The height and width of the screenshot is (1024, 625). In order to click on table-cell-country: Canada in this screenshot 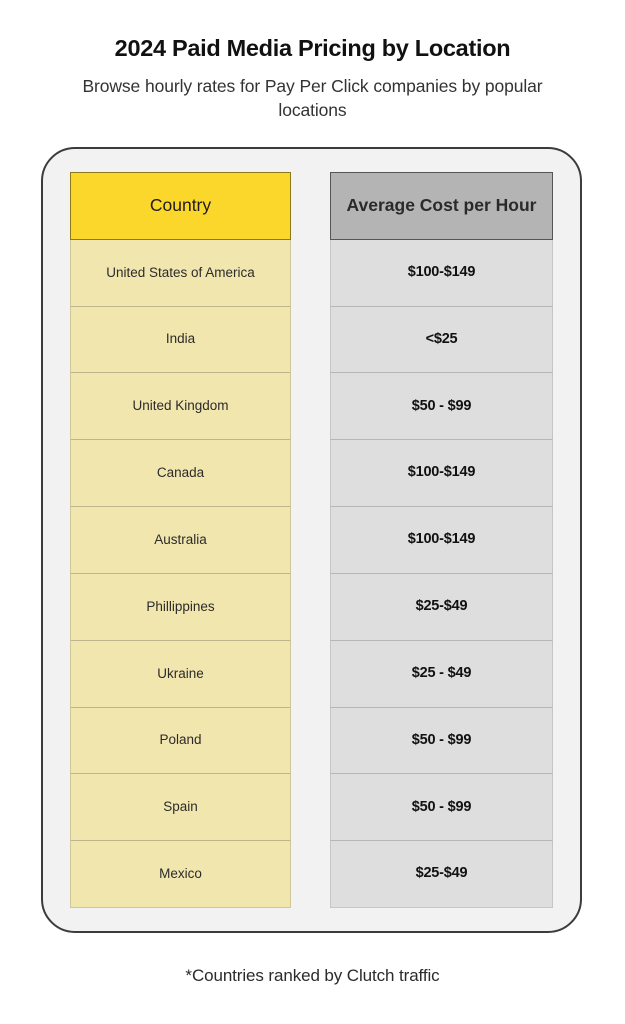, I will do `click(180, 474)`.